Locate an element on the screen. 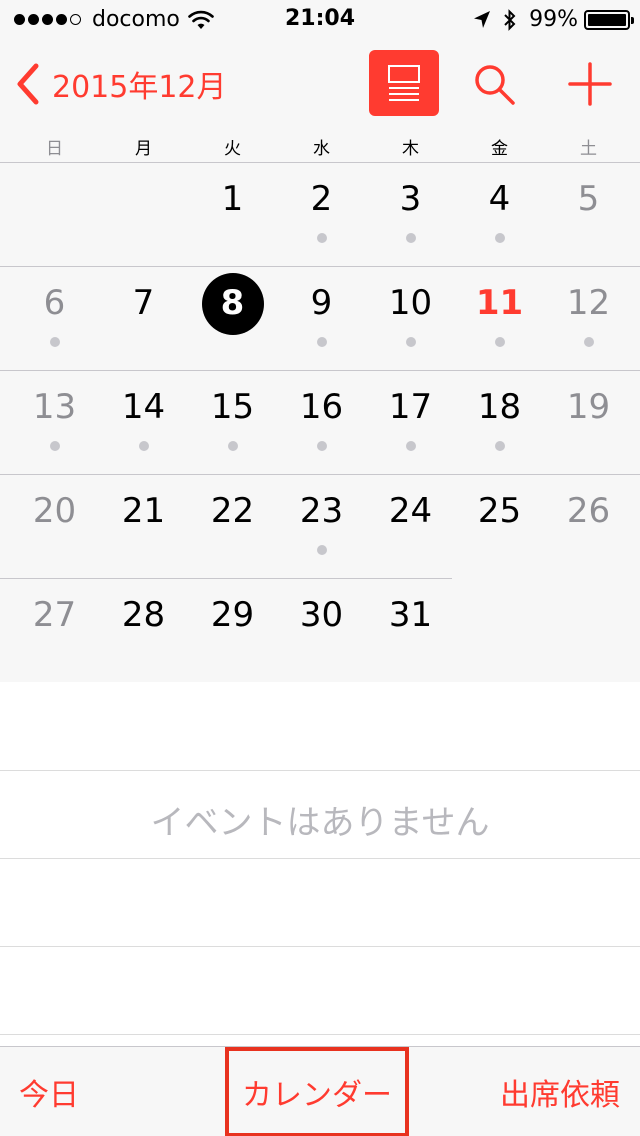 This screenshot has width=640, height=1136. chevron-left-icon is located at coordinates (28, 84).